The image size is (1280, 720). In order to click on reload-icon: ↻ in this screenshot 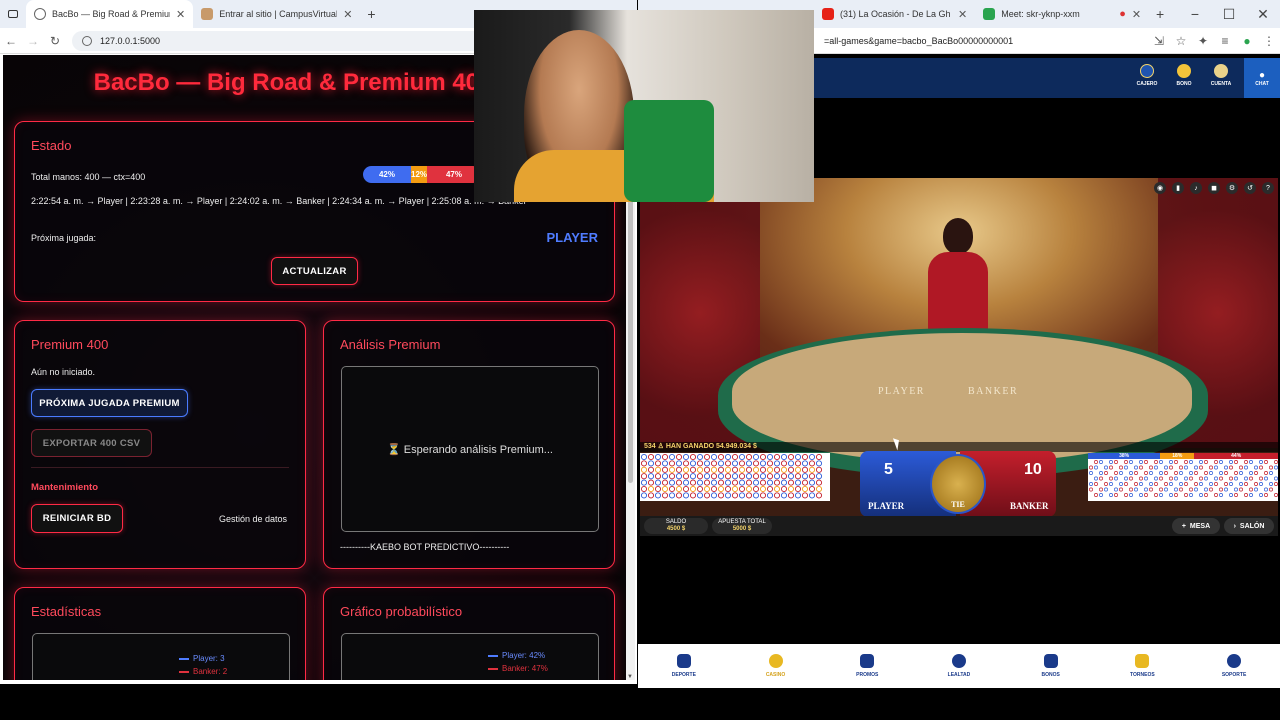, I will do `click(55, 41)`.